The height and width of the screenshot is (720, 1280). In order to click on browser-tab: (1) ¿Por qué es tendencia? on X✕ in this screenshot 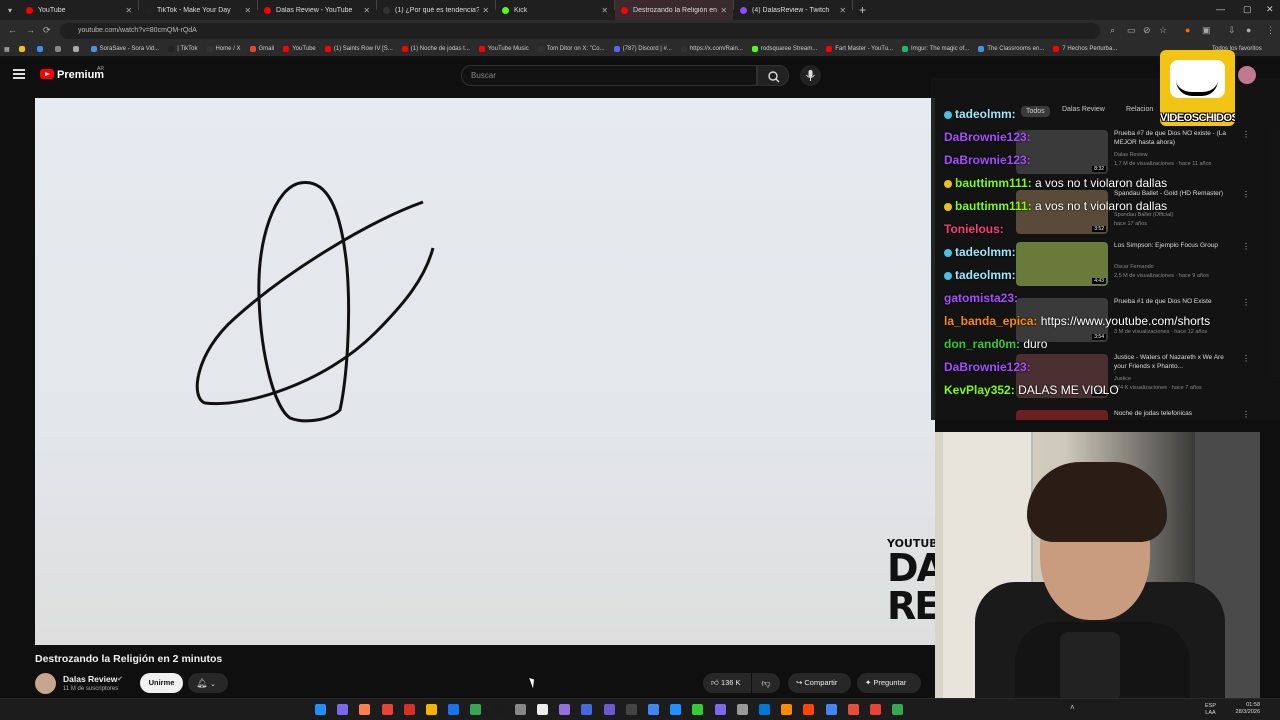, I will do `click(436, 10)`.